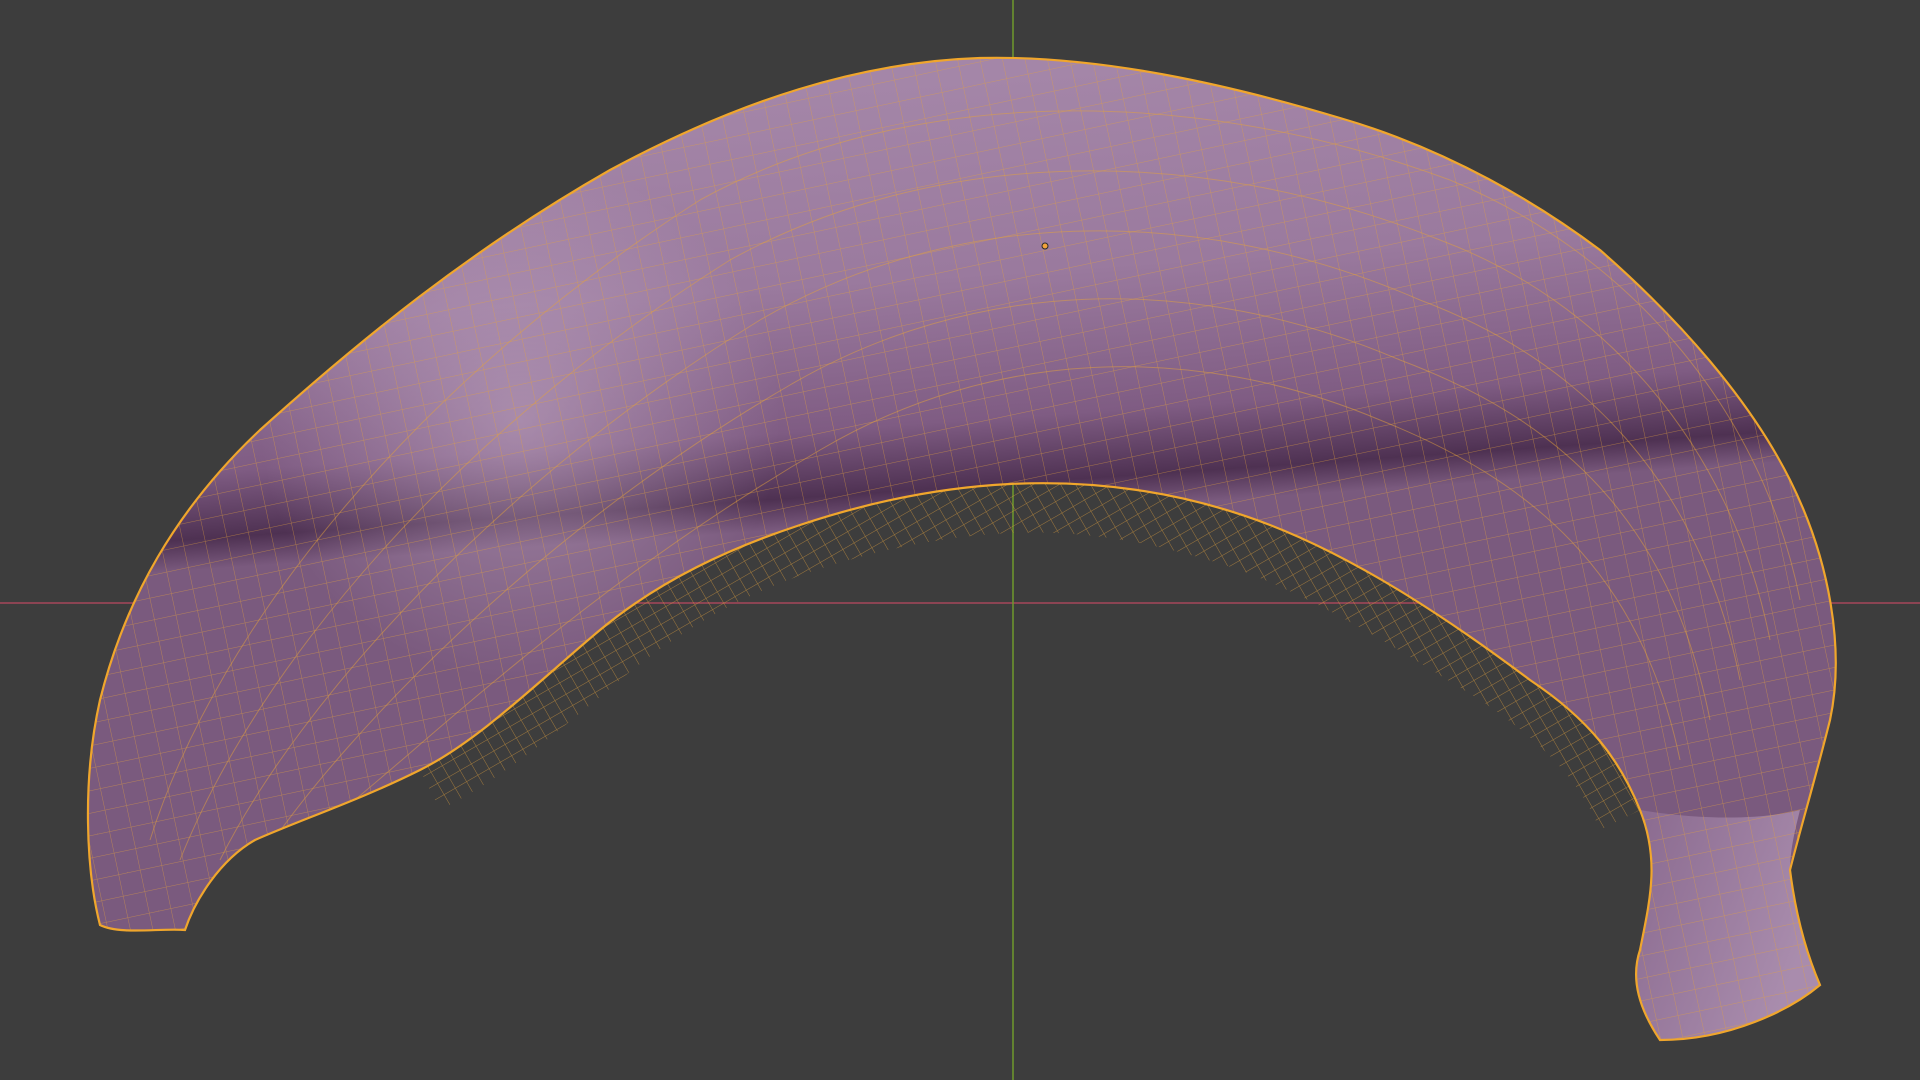  What do you see at coordinates (1045, 246) in the screenshot?
I see `object-origin-marker` at bounding box center [1045, 246].